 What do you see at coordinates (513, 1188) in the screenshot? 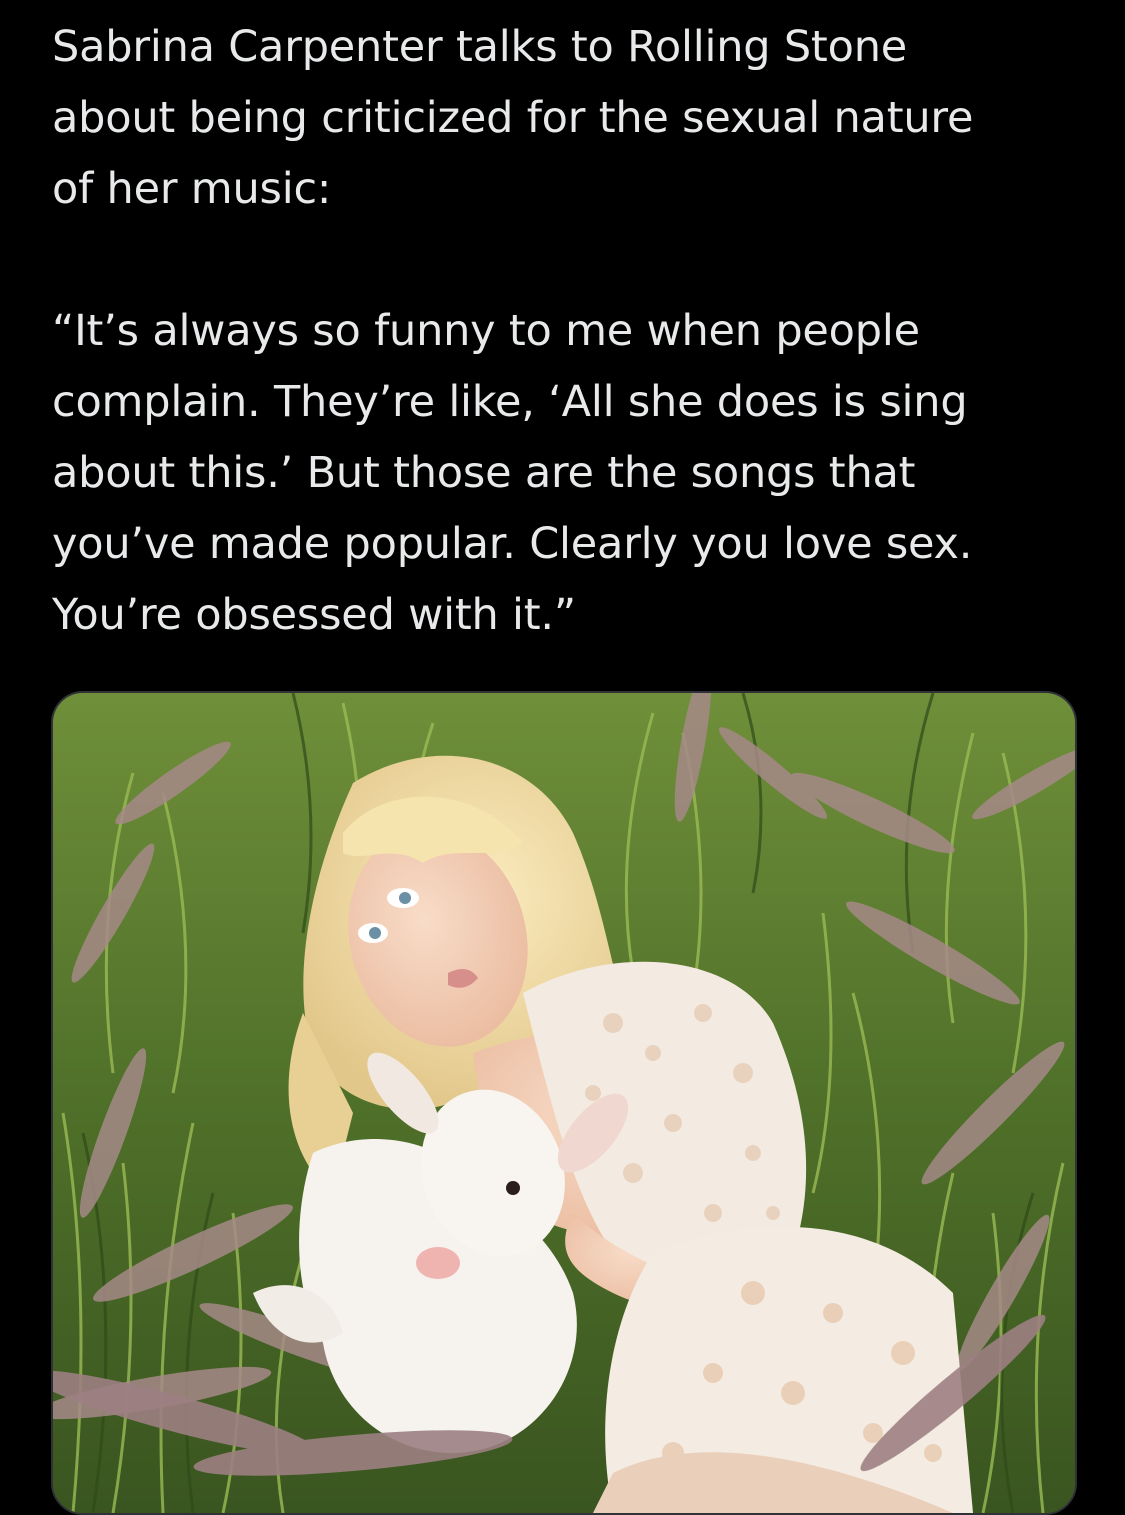
I see `lamb-eye` at bounding box center [513, 1188].